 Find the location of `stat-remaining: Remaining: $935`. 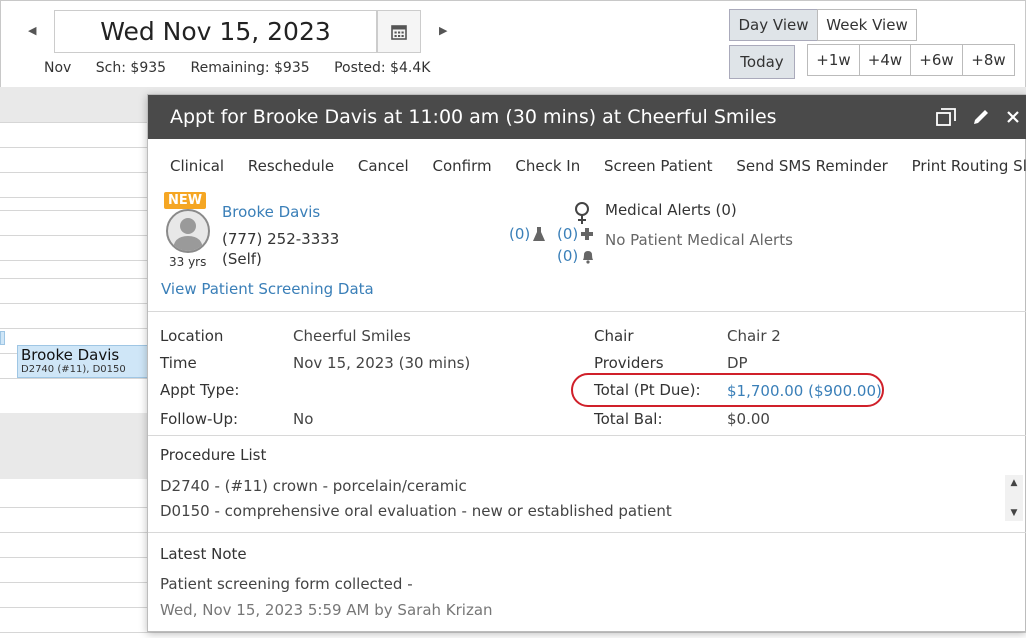

stat-remaining: Remaining: $935 is located at coordinates (250, 68).